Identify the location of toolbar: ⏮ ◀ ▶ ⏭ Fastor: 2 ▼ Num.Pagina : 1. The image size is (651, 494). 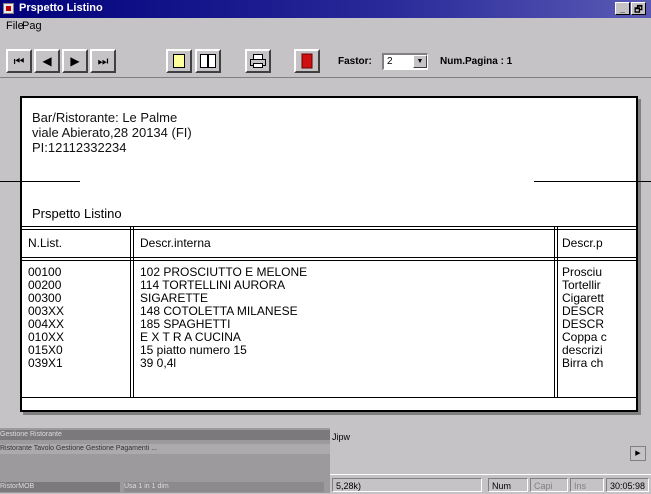
(325, 56).